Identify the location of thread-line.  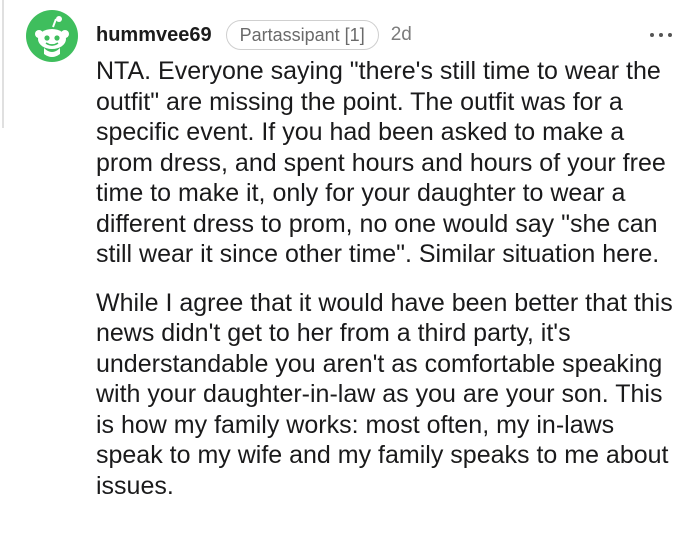
(2, 64).